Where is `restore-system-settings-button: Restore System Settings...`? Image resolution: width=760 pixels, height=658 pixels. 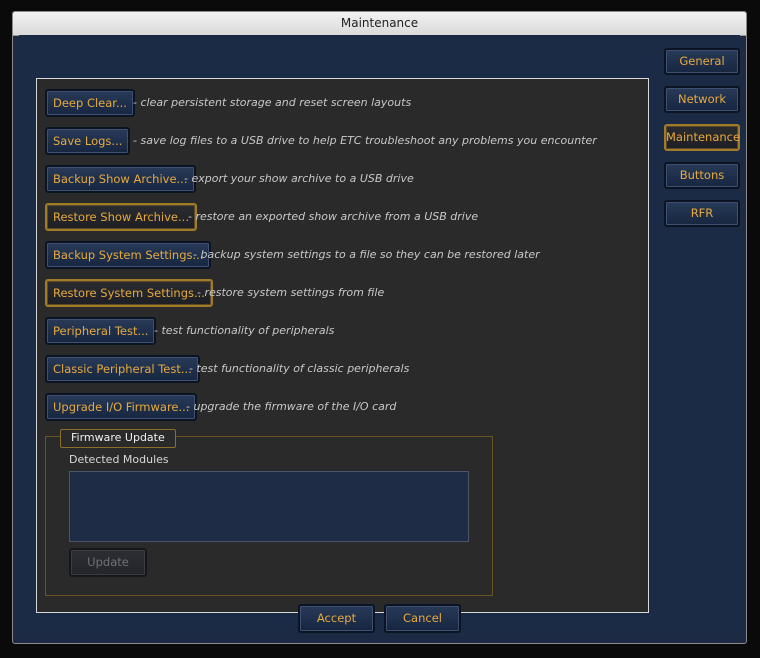 restore-system-settings-button: Restore System Settings... is located at coordinates (129, 293).